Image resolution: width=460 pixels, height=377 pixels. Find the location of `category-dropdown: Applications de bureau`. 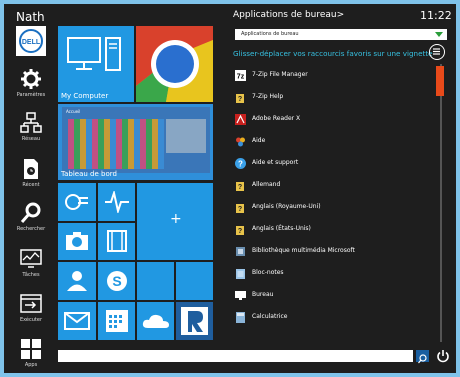

category-dropdown: Applications de bureau is located at coordinates (341, 34).